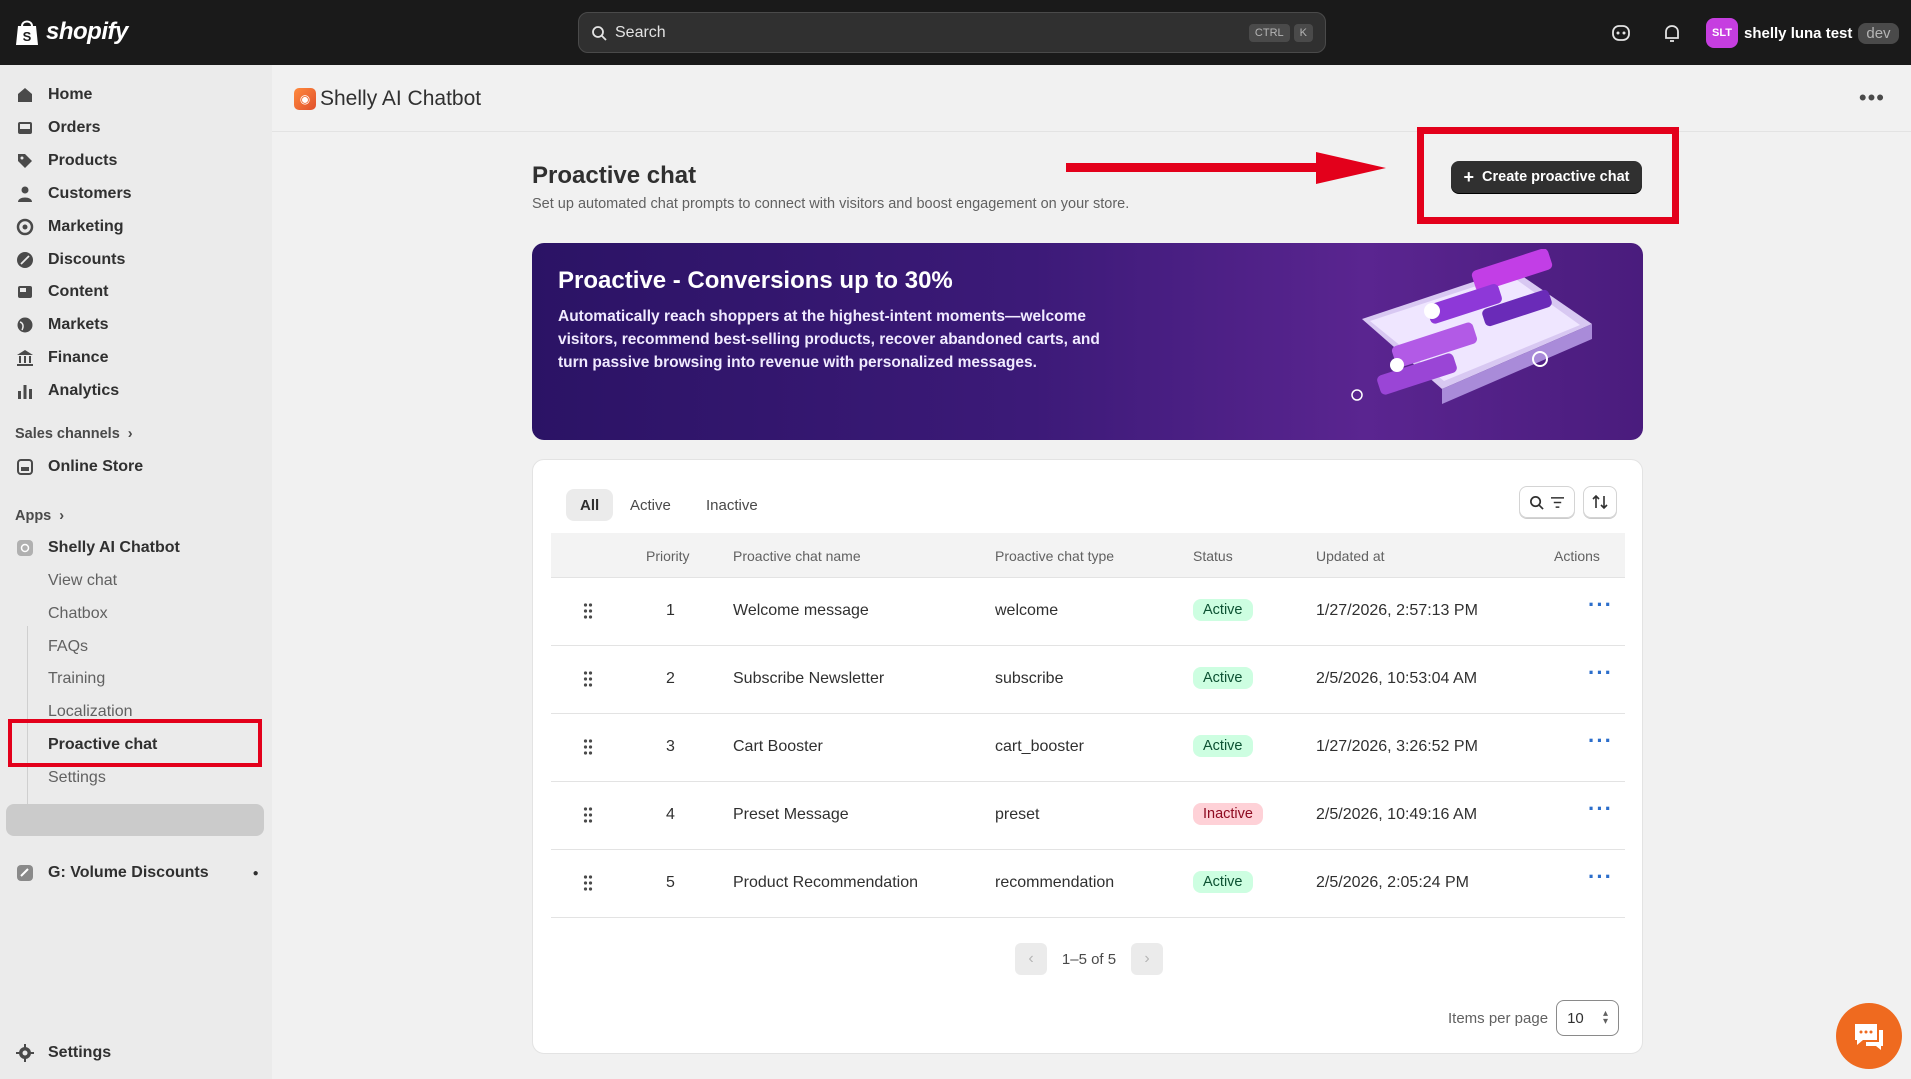 This screenshot has width=1911, height=1079. I want to click on sidebar-item-label: Settings, so click(80, 1052).